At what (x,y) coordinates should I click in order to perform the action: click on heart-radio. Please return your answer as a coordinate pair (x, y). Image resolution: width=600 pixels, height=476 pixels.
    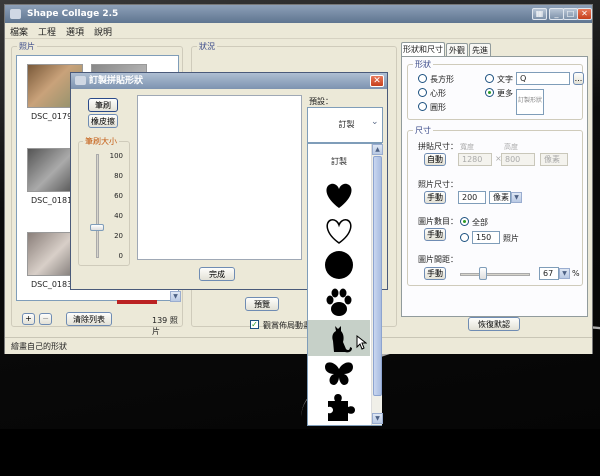
    Looking at the image, I should click on (422, 92).